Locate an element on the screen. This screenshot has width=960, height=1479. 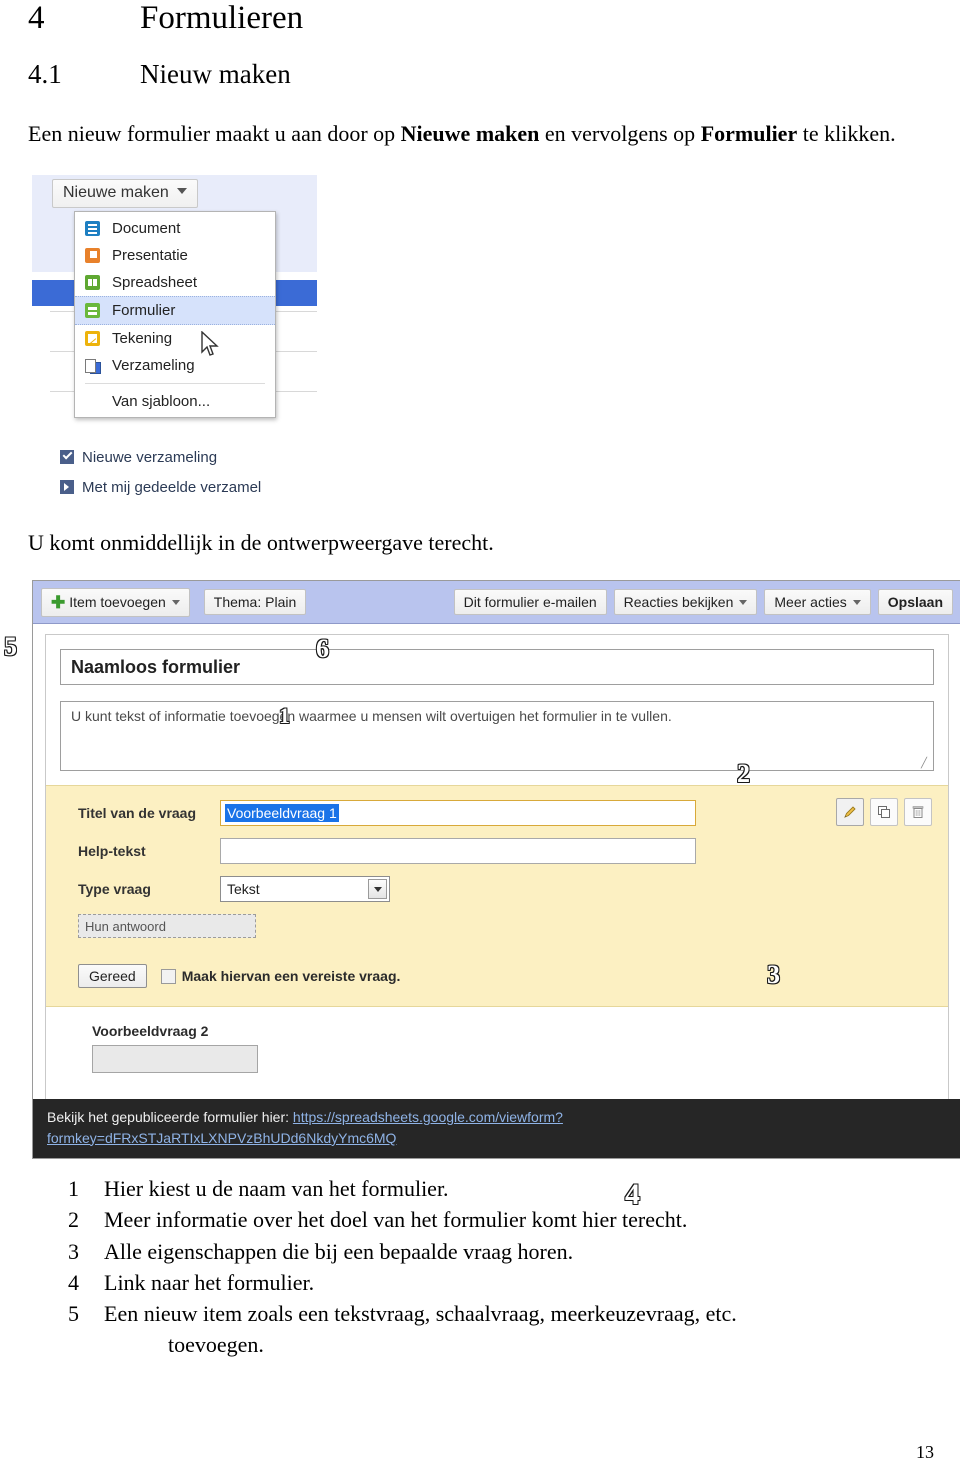
form-title-value: Naamloos formulier is located at coordinates (156, 666).